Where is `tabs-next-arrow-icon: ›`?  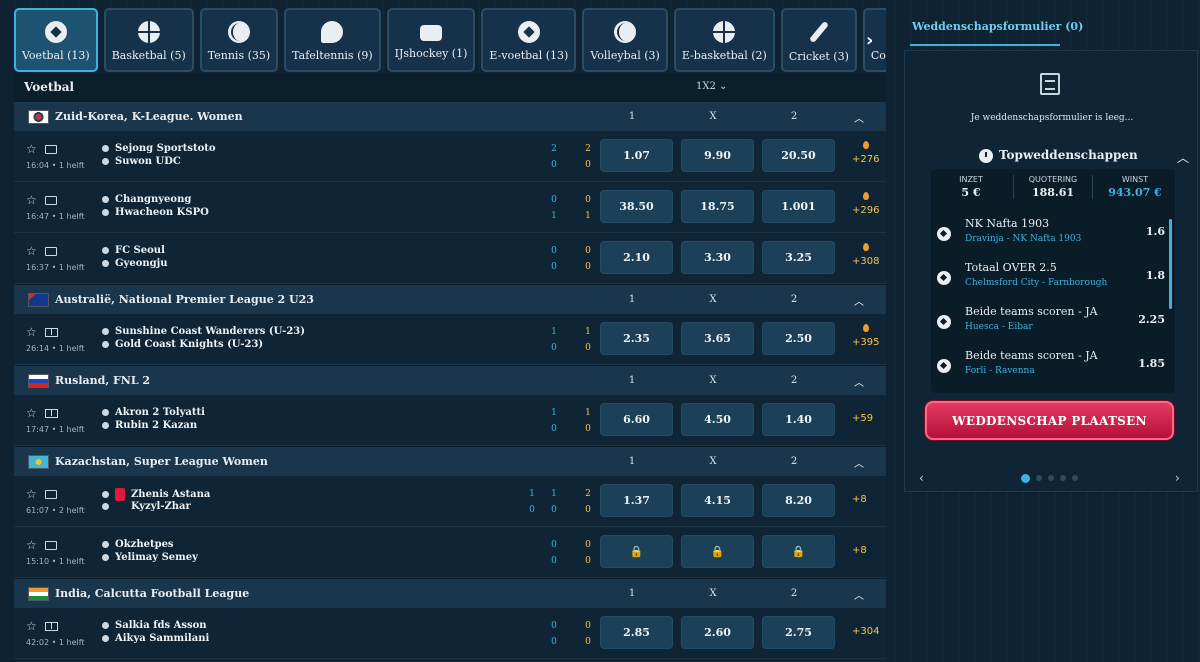 tabs-next-arrow-icon: › is located at coordinates (869, 40).